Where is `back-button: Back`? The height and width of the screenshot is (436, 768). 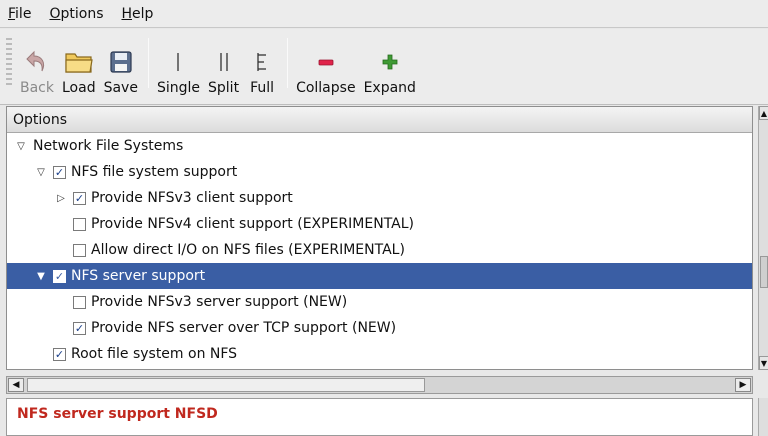 back-button: Back is located at coordinates (37, 66).